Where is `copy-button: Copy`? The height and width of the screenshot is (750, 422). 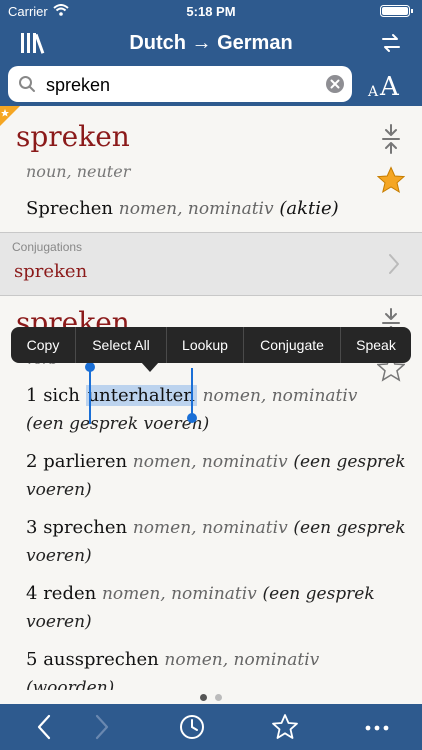 copy-button: Copy is located at coordinates (43, 345).